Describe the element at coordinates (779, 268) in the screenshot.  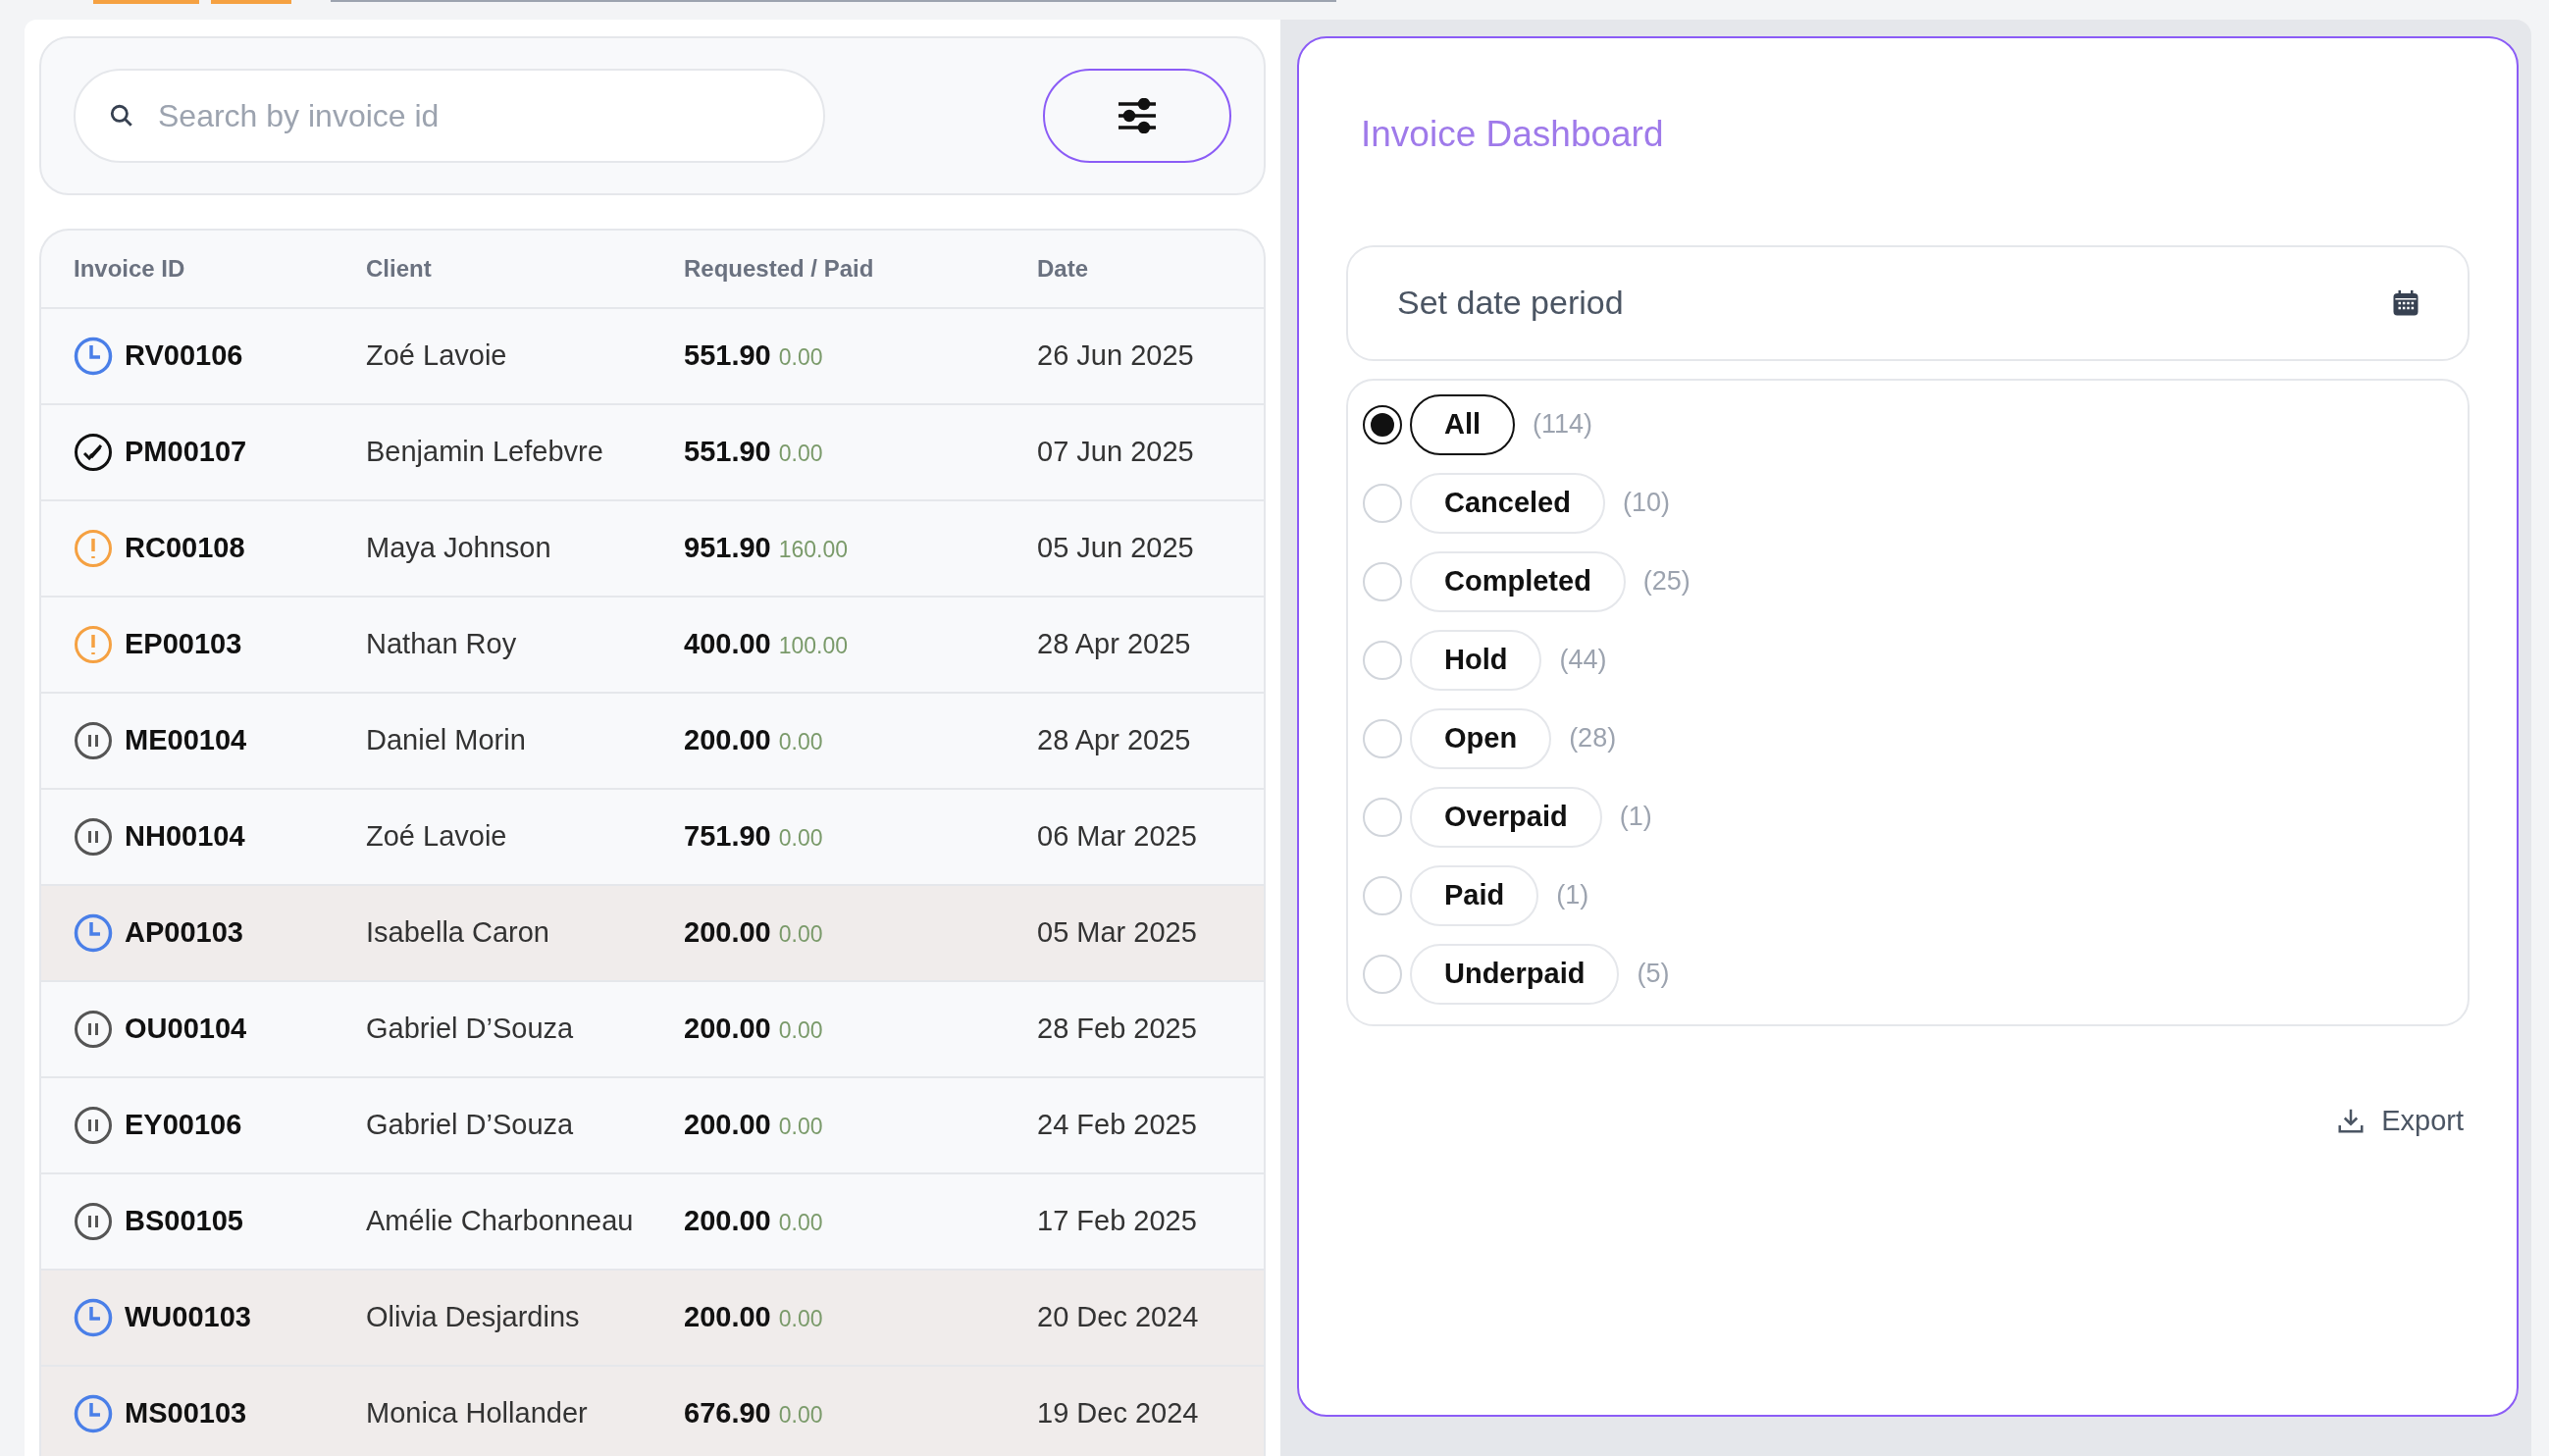
I see `column-header: Requested / Paid` at that location.